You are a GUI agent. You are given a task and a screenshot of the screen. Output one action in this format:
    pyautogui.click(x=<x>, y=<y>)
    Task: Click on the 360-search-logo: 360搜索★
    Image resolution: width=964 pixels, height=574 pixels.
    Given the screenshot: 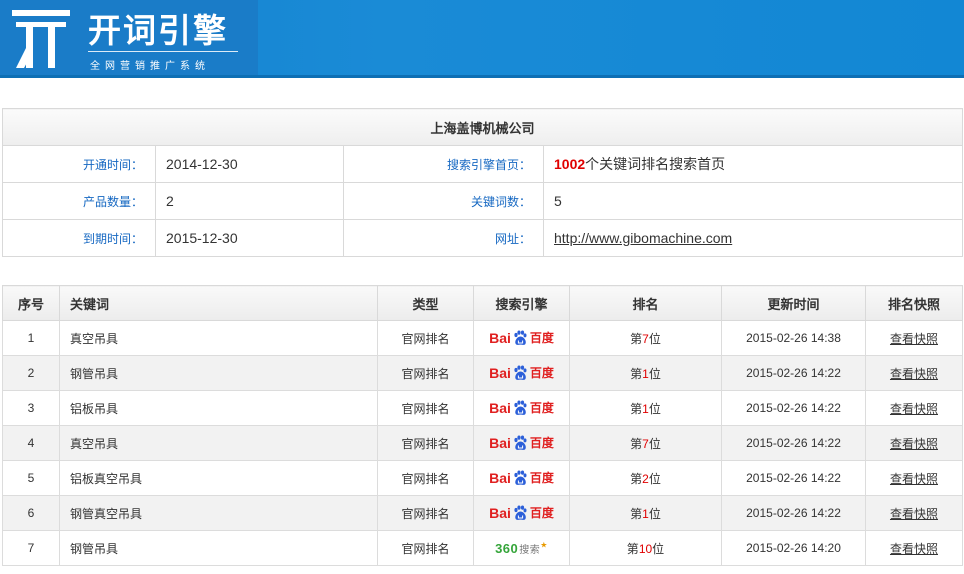 What is the action you would take?
    pyautogui.click(x=521, y=548)
    